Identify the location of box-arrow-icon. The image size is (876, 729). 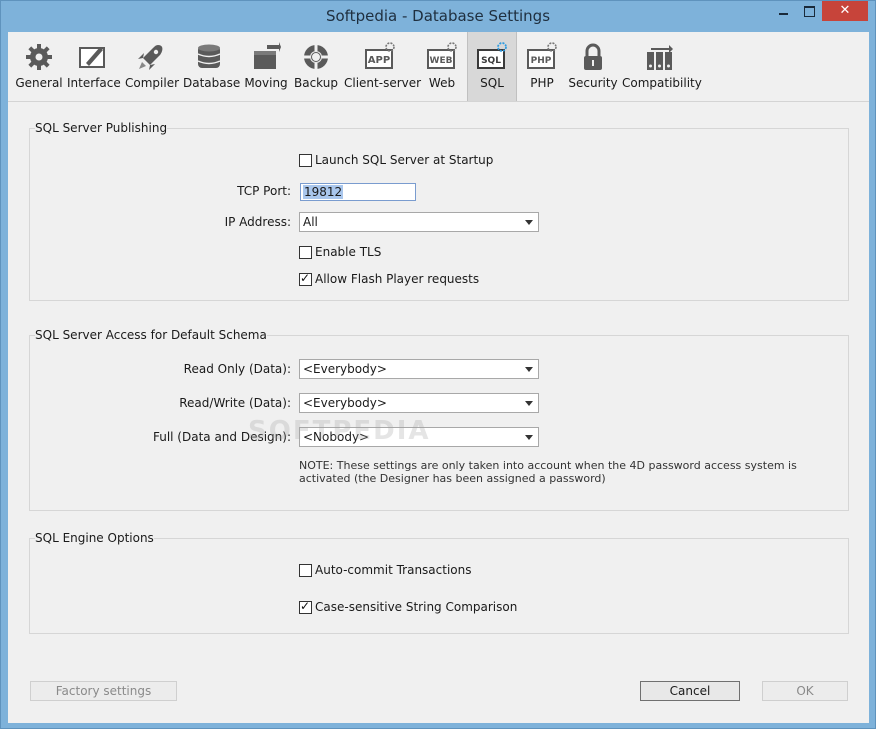
(267, 55).